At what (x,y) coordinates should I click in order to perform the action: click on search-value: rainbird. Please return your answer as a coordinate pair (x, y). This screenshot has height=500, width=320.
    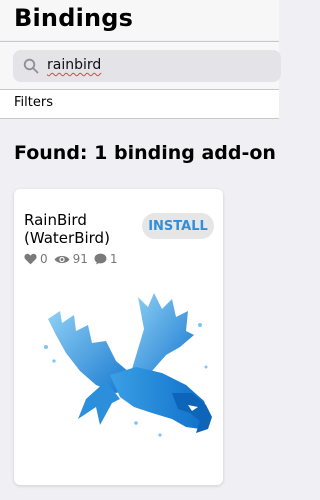
    Looking at the image, I should click on (74, 65).